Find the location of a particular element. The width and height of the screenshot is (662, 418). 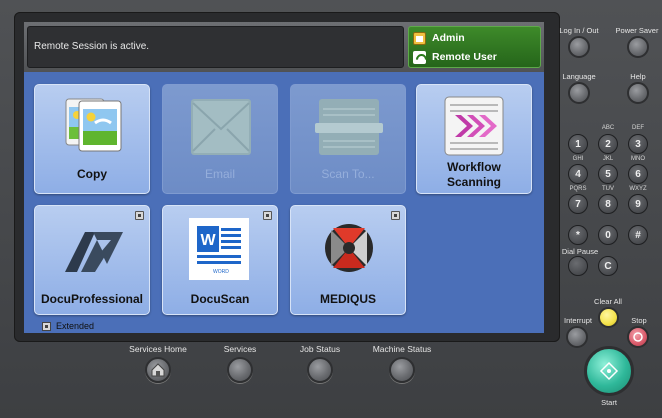

machine-status-label: Machine Status is located at coordinates (402, 349).